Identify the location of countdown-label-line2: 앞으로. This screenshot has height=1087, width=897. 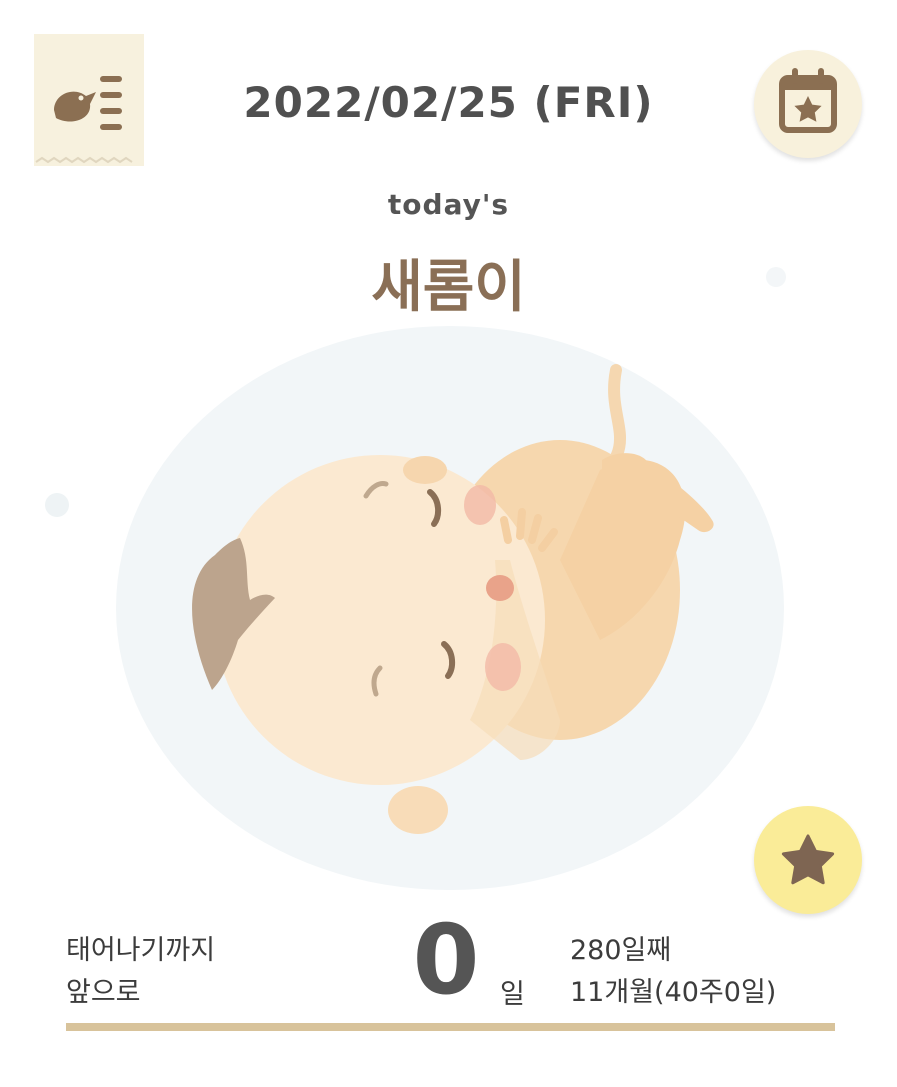
(103, 992).